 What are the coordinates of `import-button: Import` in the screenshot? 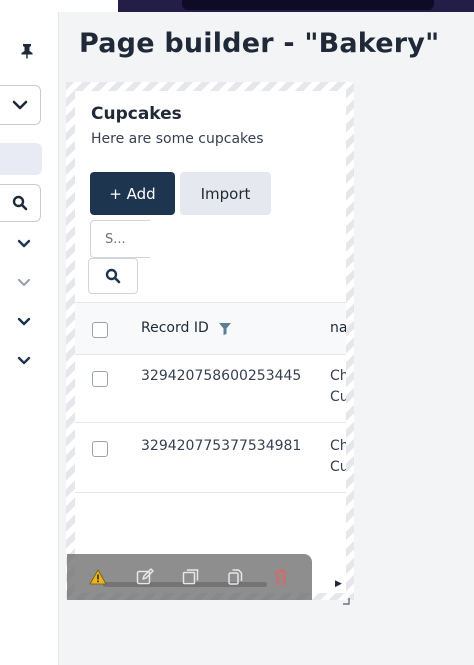 It's located at (225, 193).